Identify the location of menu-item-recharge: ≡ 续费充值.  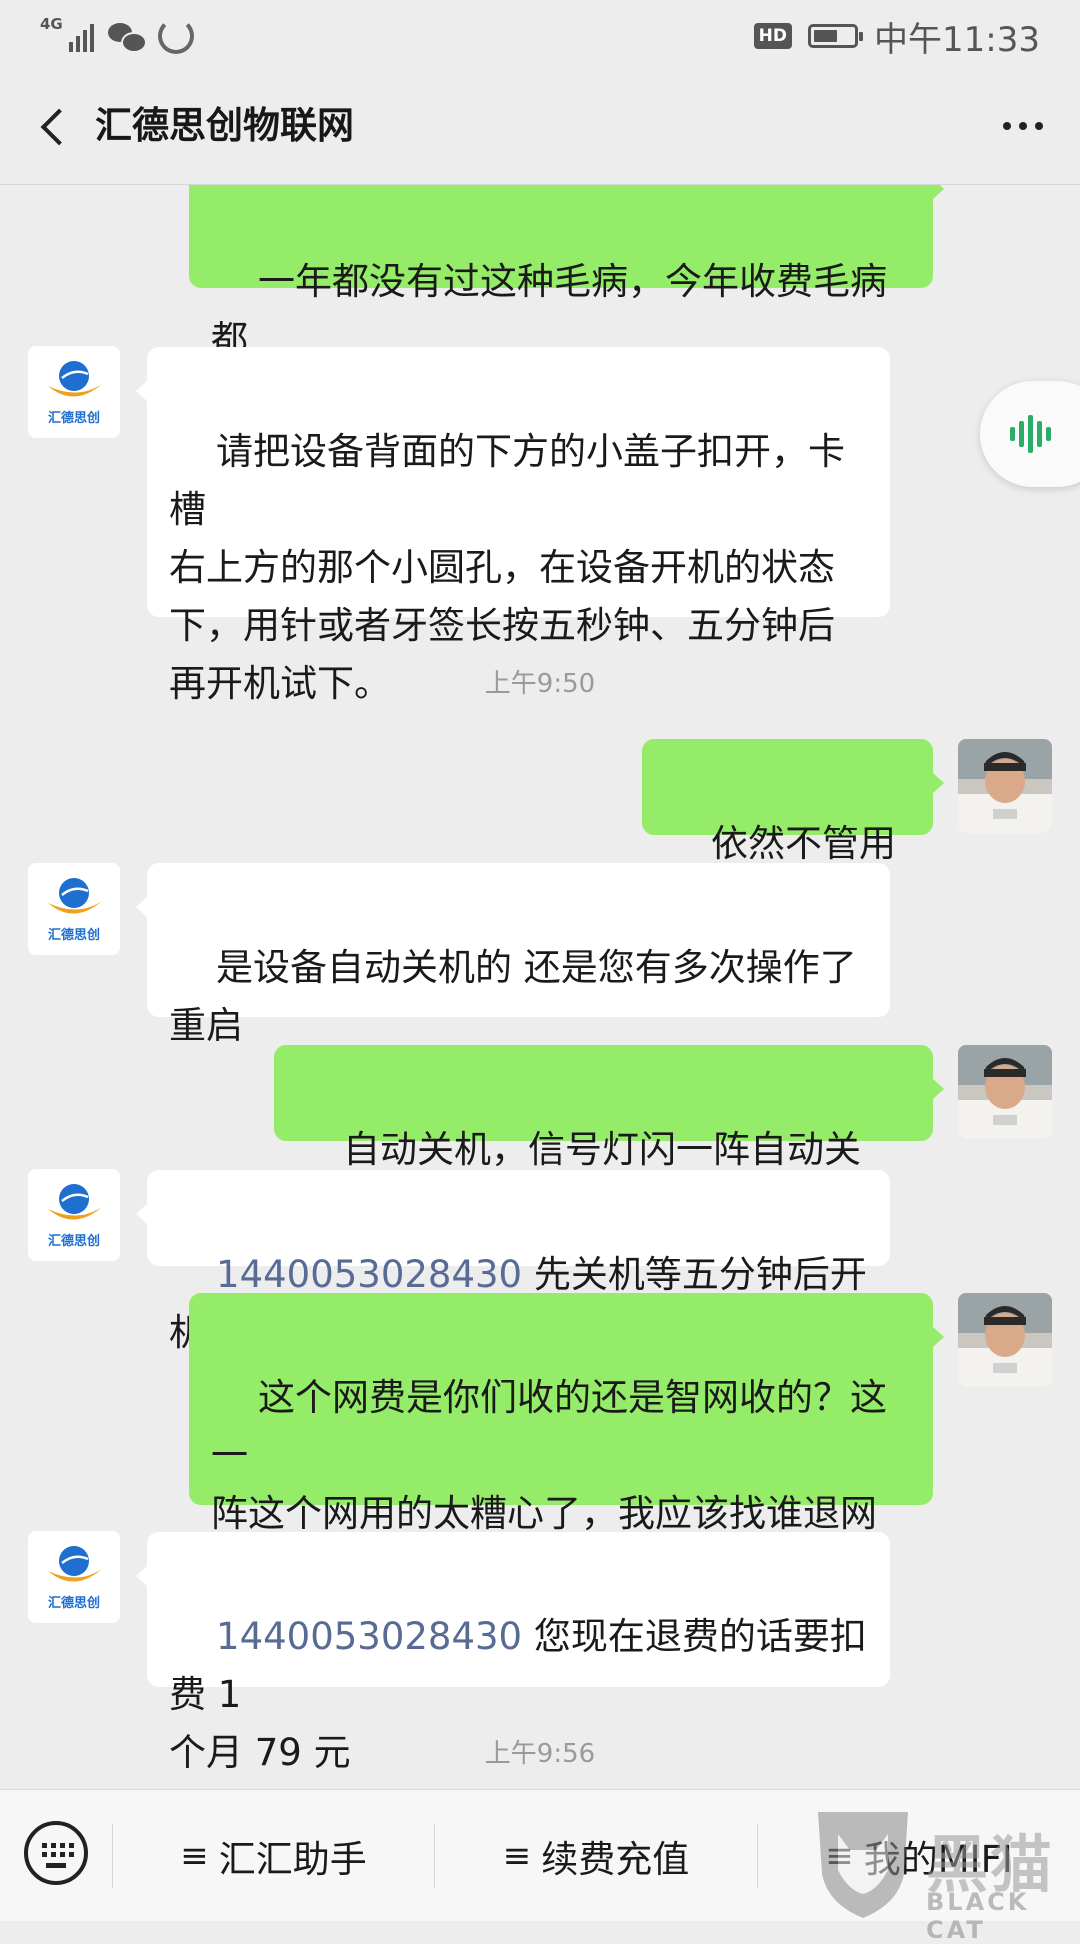
(596, 1855).